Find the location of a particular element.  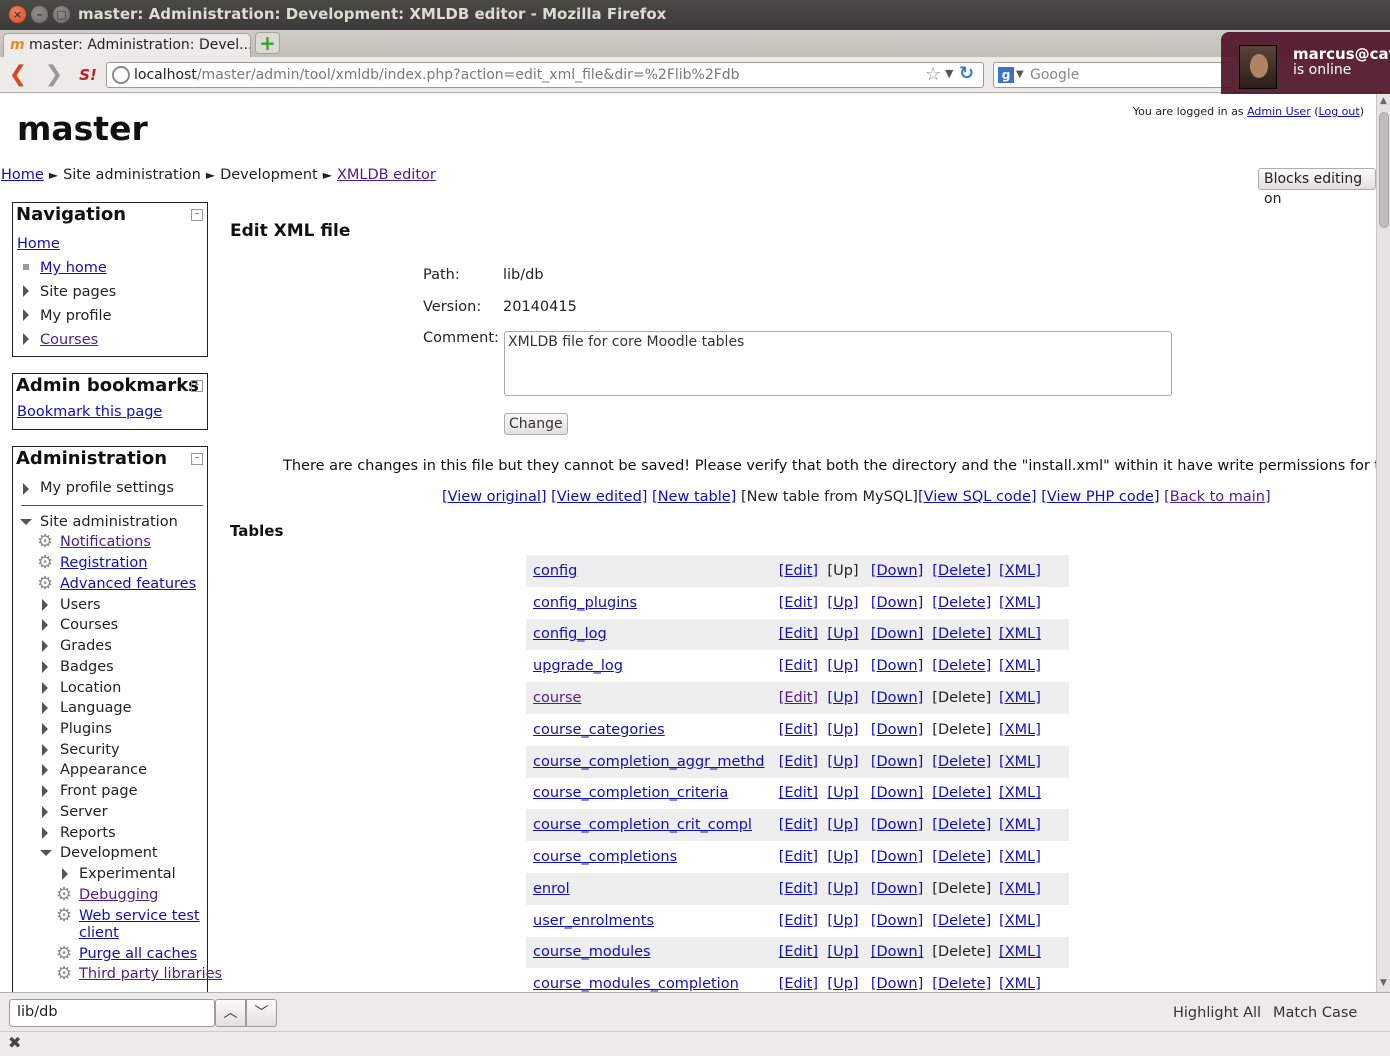

admin-plugins: Plugins is located at coordinates (86, 729).